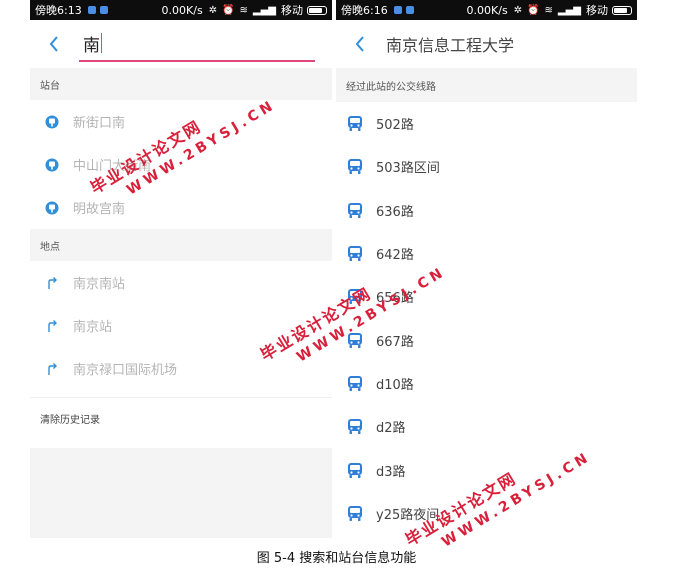  I want to click on item-label: 南京站, so click(93, 327).